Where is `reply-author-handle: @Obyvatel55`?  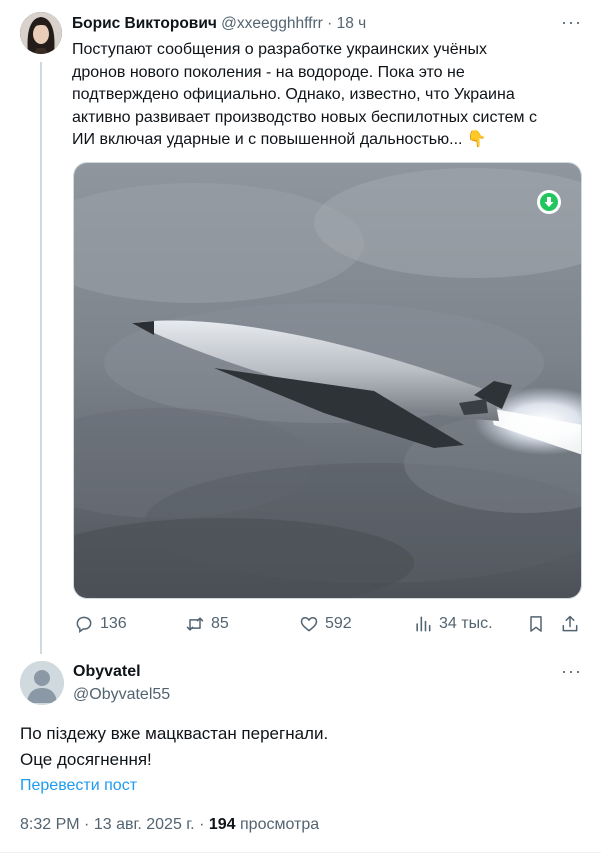 reply-author-handle: @Obyvatel55 is located at coordinates (121, 695).